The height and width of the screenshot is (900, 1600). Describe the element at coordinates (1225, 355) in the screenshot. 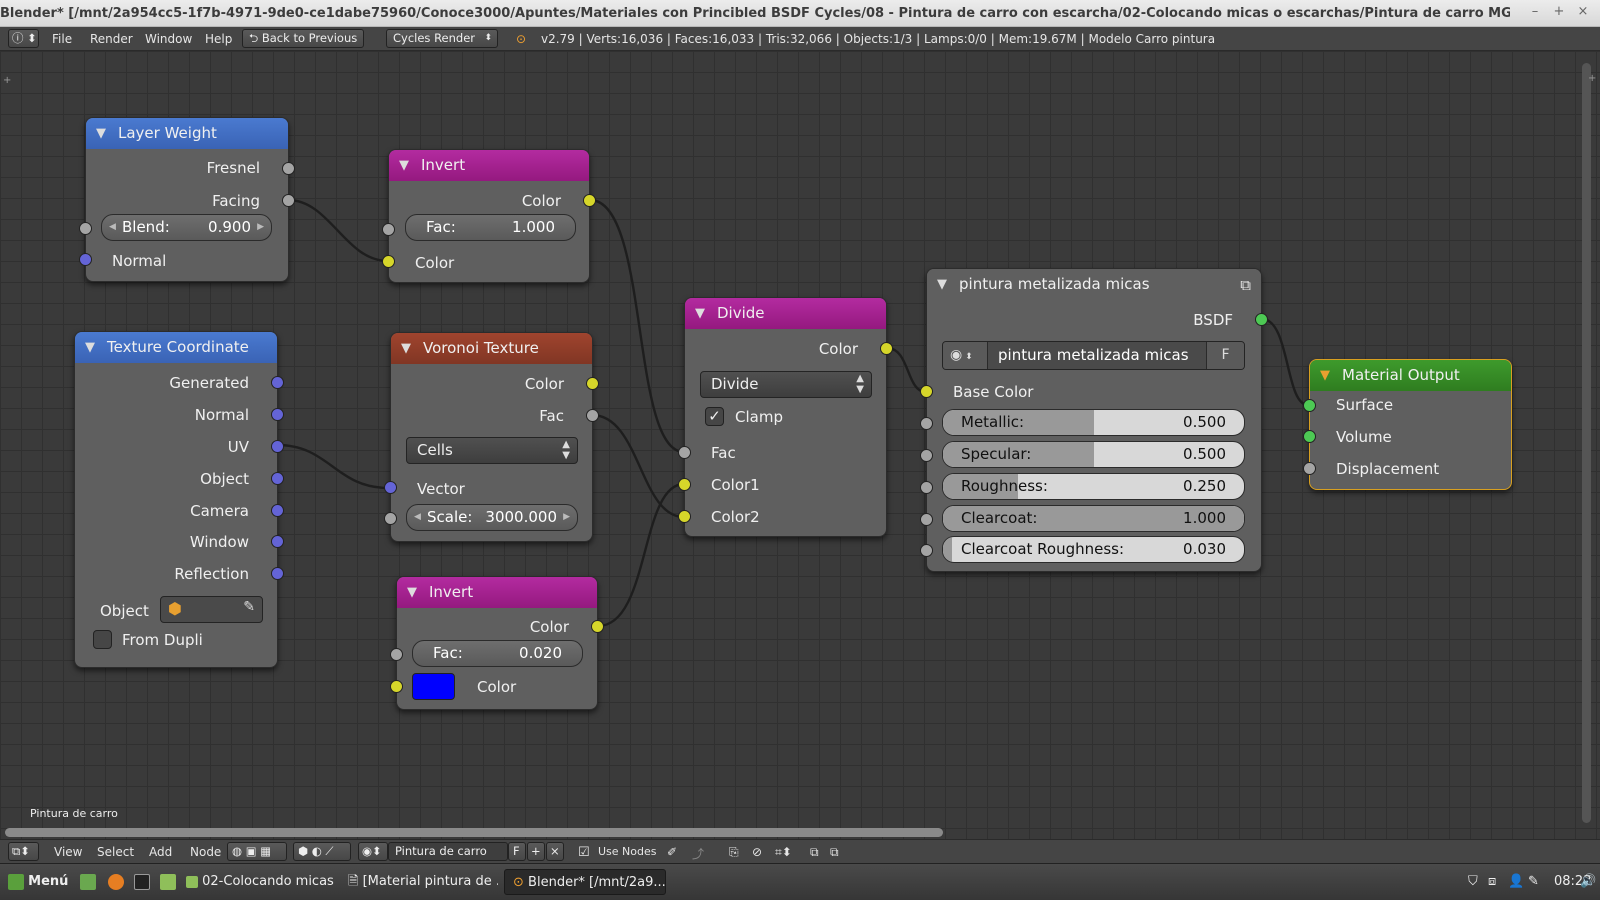

I see `fake-user-button: F` at that location.